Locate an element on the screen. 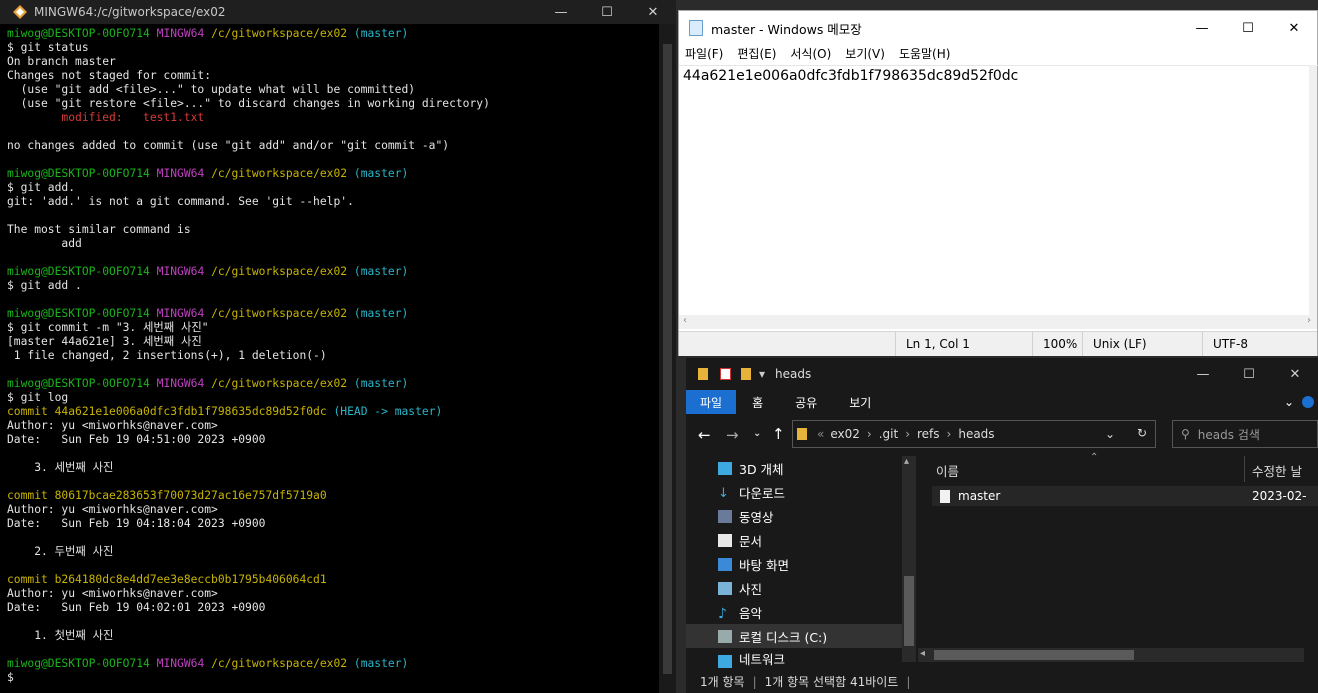 The image size is (1318, 693). column-name: 이름 is located at coordinates (947, 470).